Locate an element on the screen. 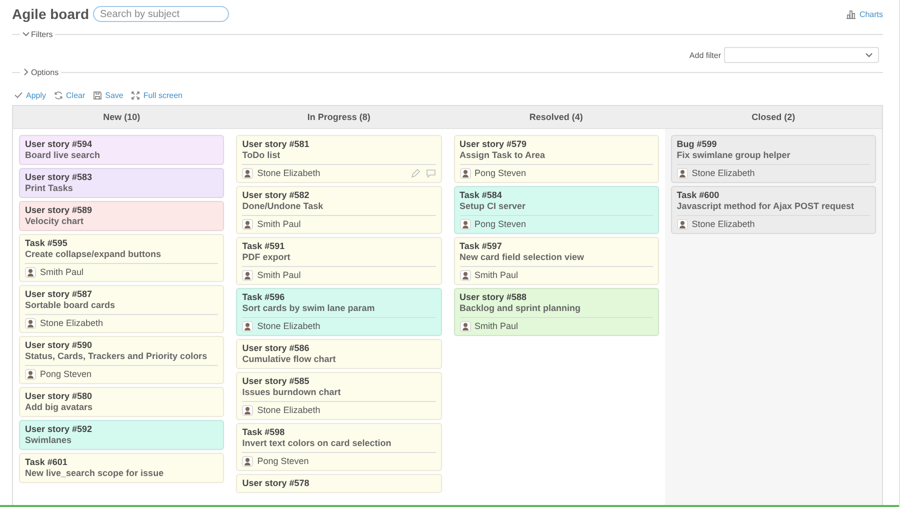 The height and width of the screenshot is (507, 900). filters-toggle: Filters is located at coordinates (37, 34).